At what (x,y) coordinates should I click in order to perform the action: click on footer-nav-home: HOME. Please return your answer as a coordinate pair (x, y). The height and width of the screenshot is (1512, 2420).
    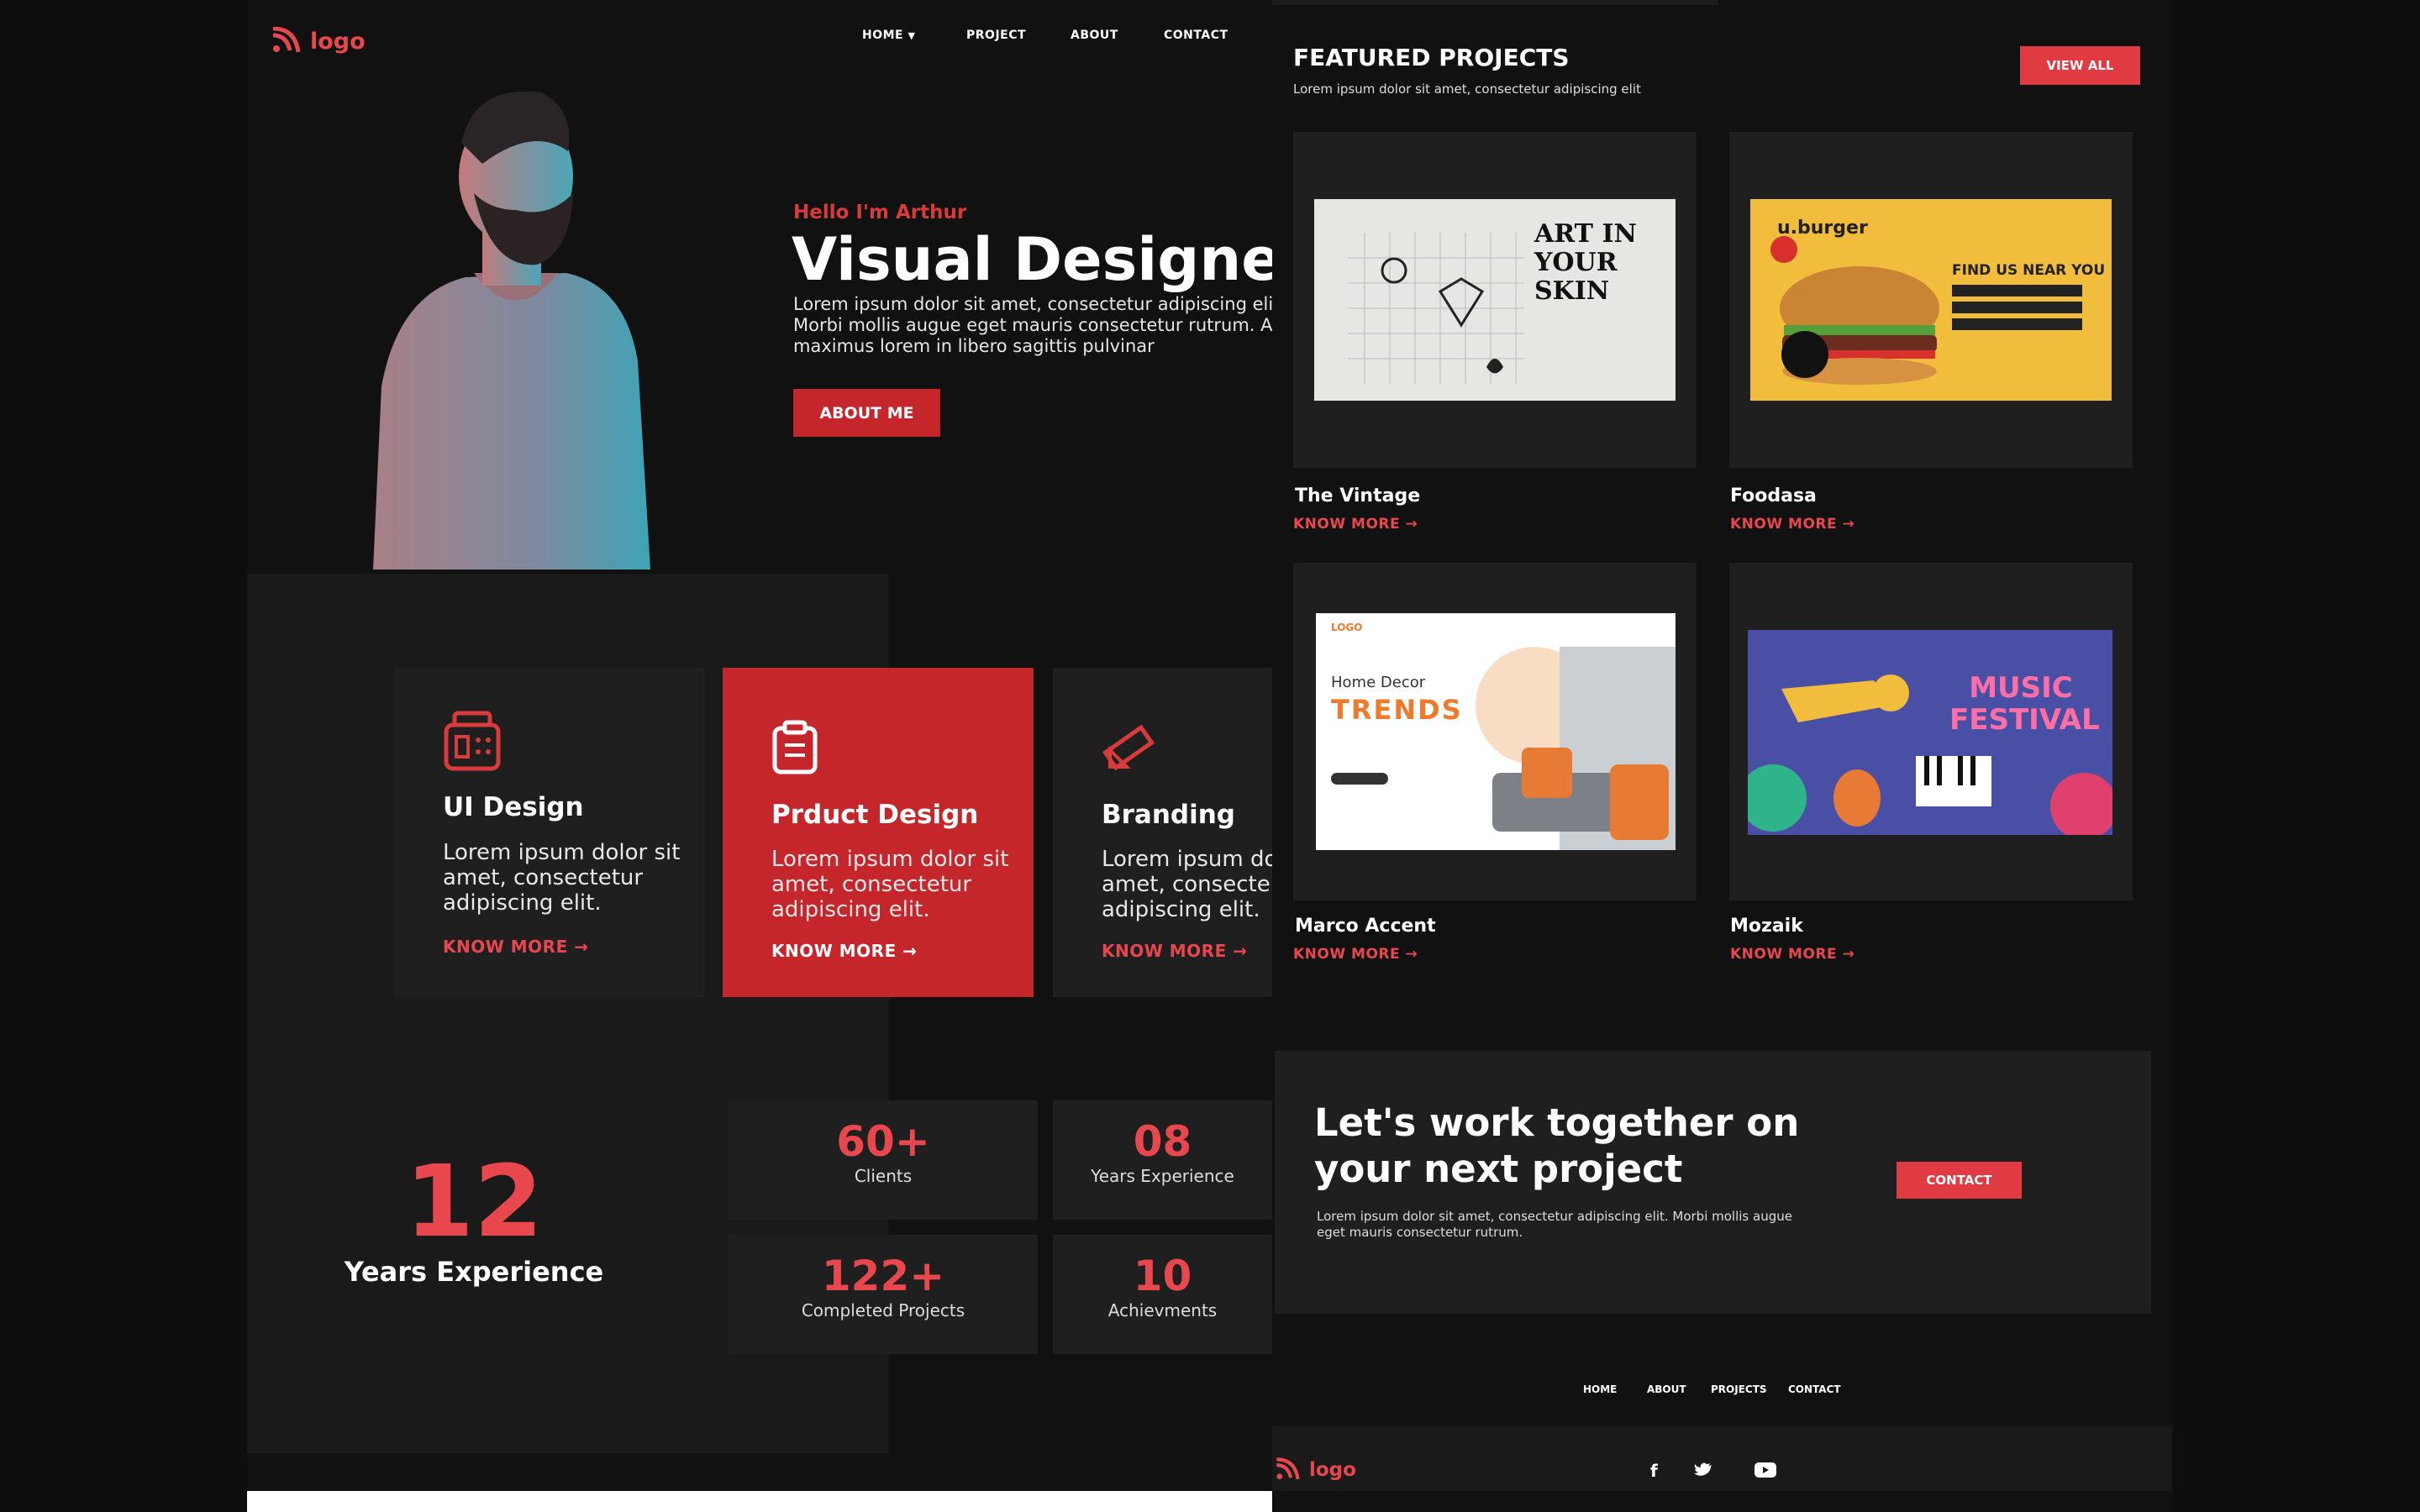
    Looking at the image, I should click on (1600, 1389).